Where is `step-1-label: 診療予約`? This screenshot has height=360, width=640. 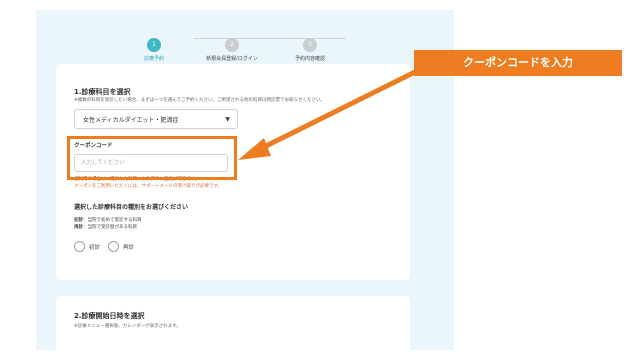 step-1-label: 診療予約 is located at coordinates (153, 59).